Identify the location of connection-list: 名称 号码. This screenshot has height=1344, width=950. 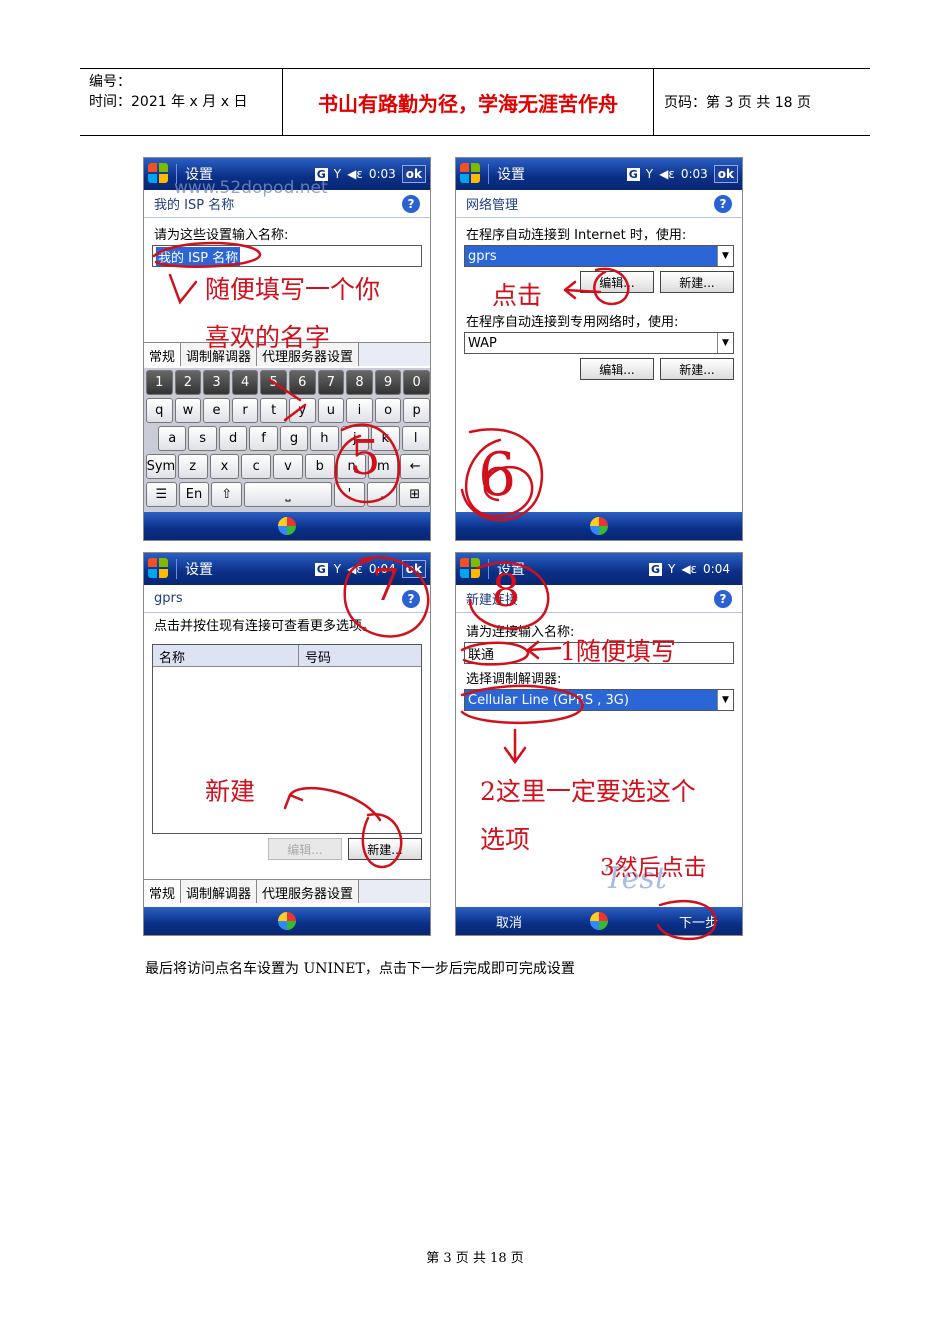
(287, 739).